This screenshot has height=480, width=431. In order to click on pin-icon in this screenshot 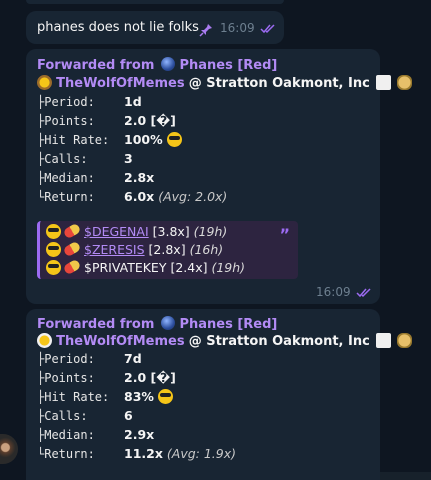, I will do `click(205, 30)`.